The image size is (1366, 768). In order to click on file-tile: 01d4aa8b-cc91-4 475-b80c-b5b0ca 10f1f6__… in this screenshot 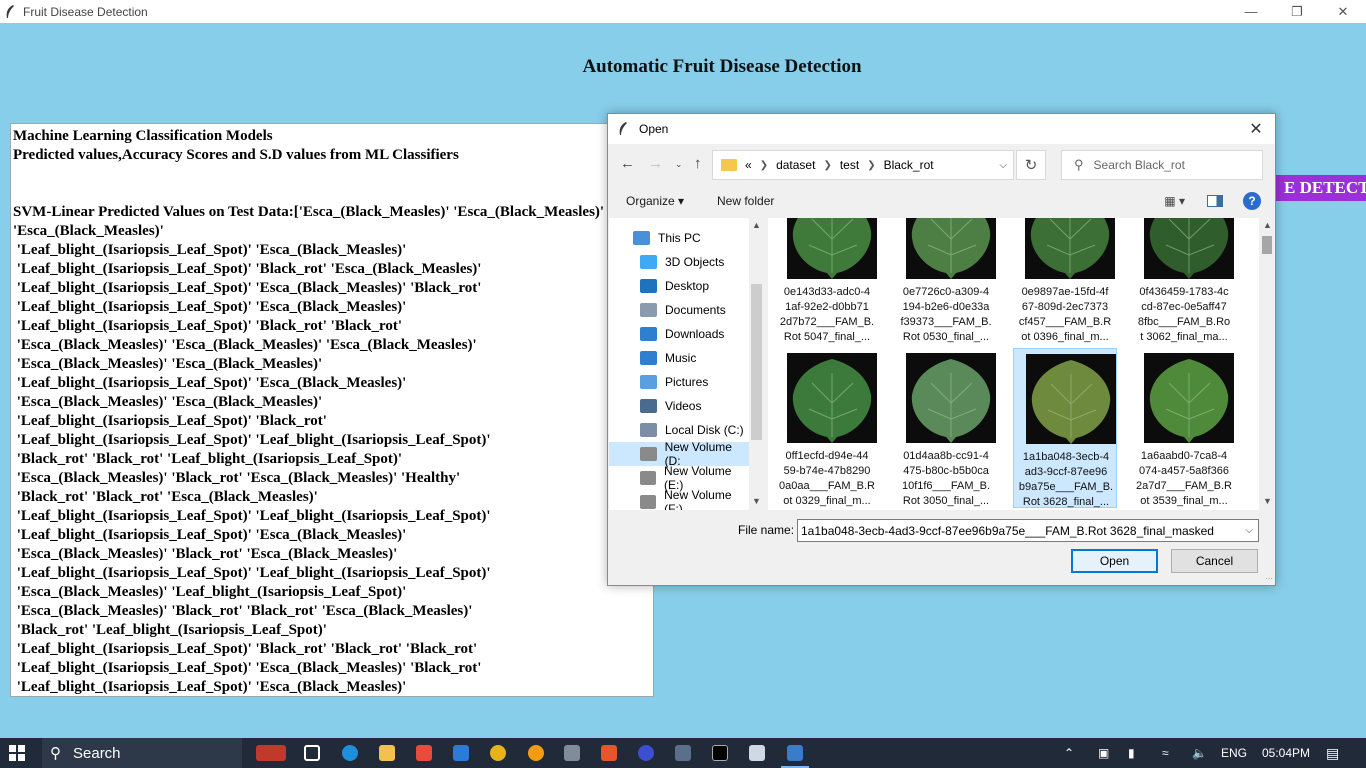, I will do `click(946, 428)`.